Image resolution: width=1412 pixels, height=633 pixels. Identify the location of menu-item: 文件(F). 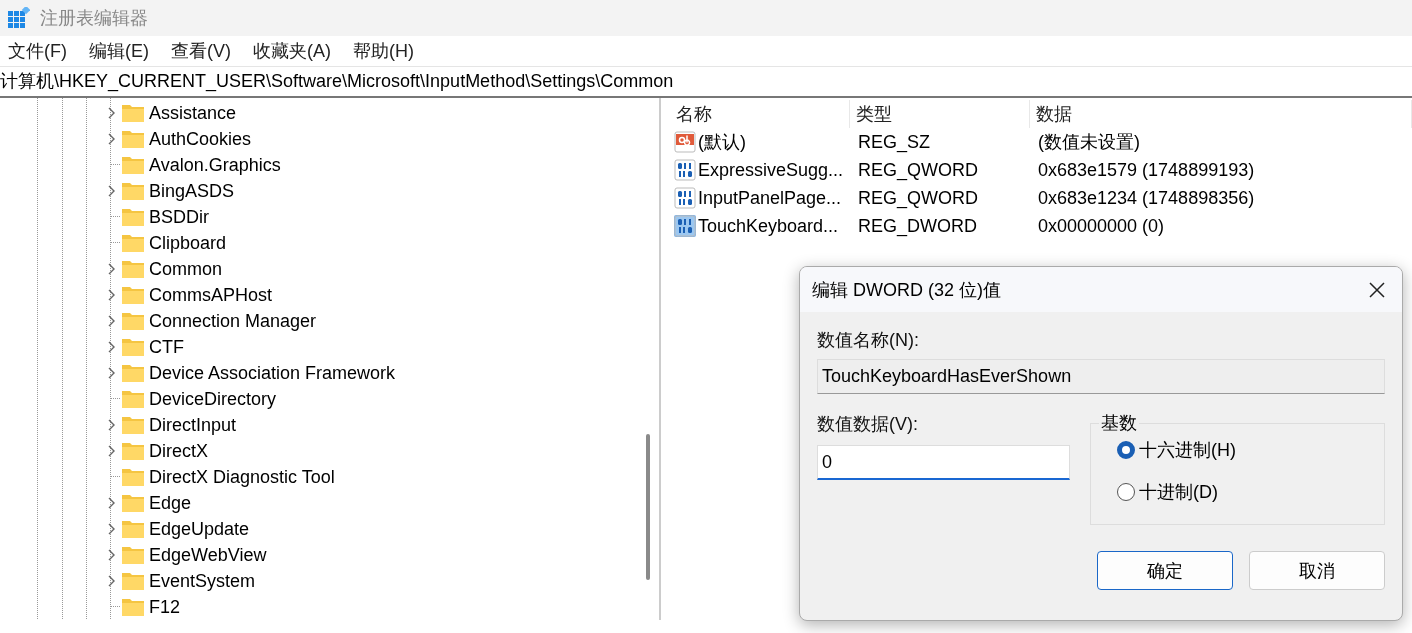
(39, 51).